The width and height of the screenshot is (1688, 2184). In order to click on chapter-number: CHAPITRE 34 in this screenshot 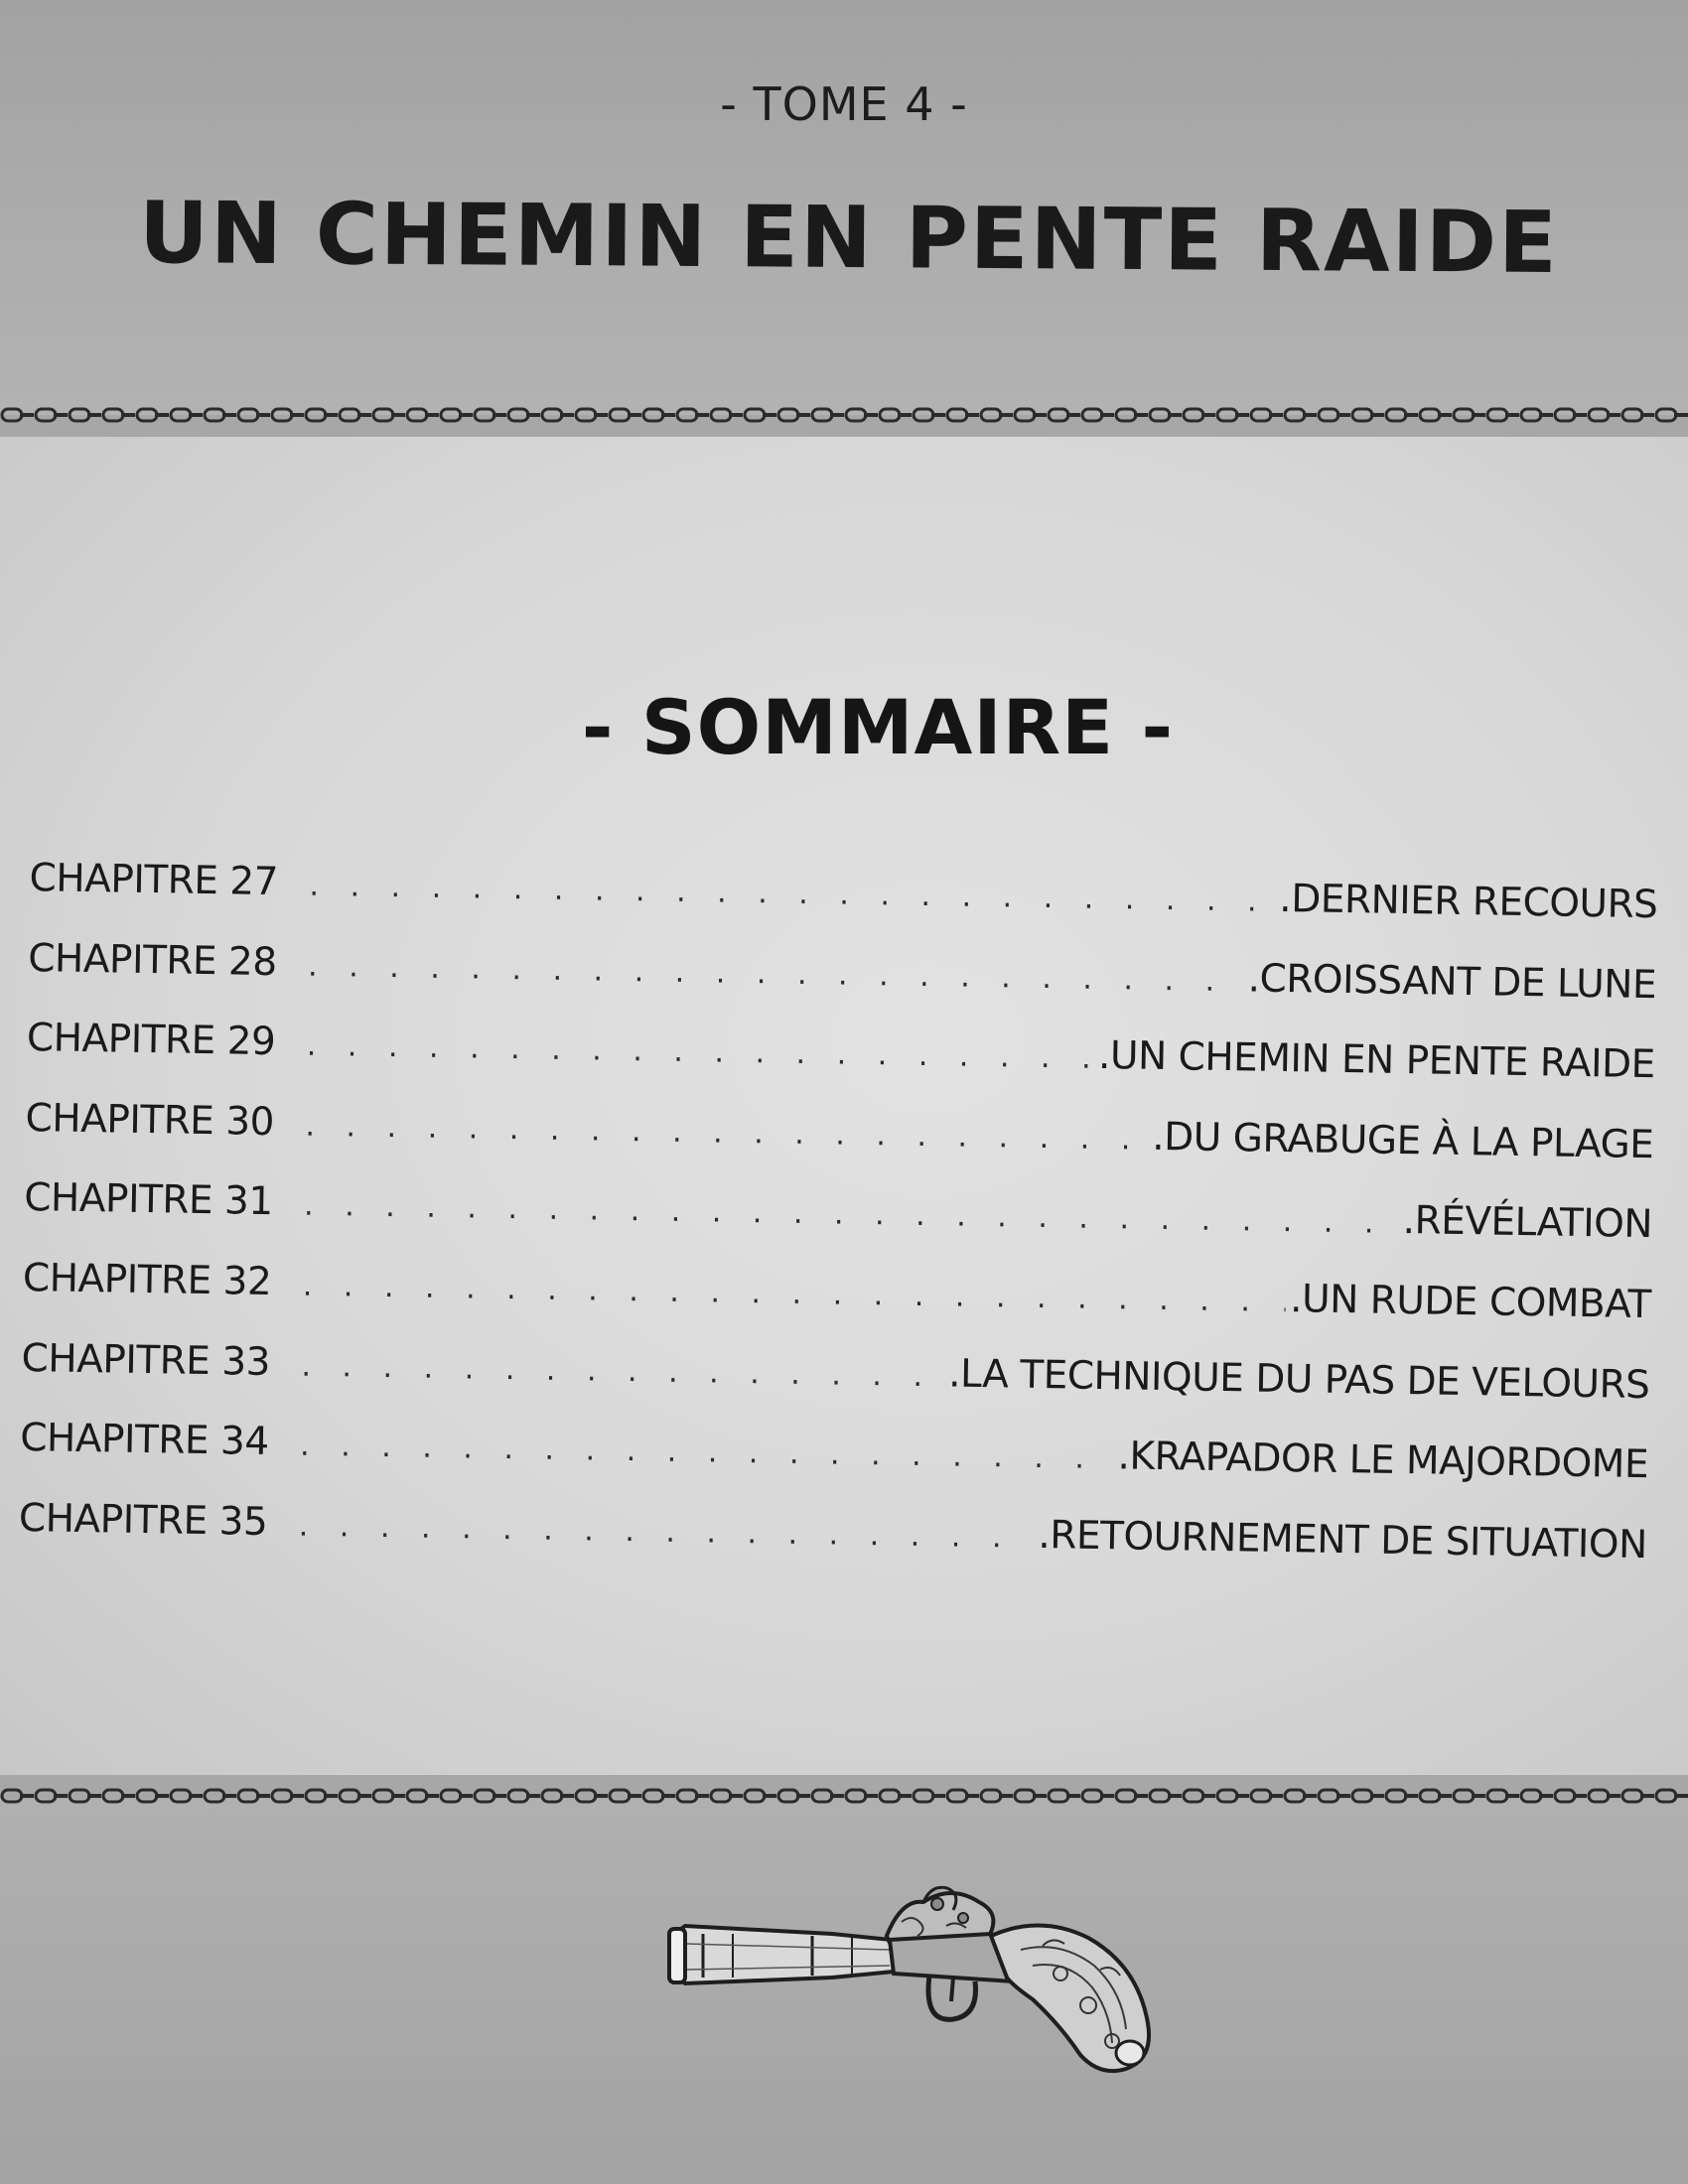, I will do `click(144, 1440)`.